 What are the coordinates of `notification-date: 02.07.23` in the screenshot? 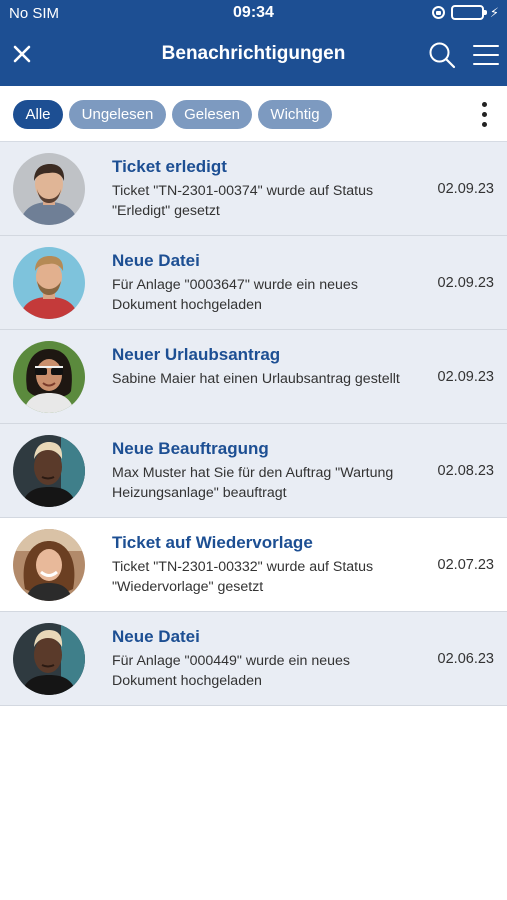 It's located at (465, 565).